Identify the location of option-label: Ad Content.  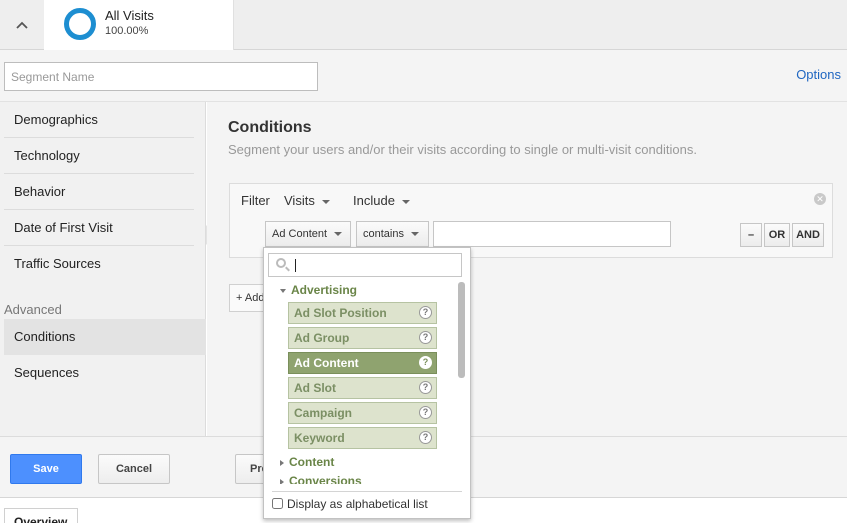
(326, 363).